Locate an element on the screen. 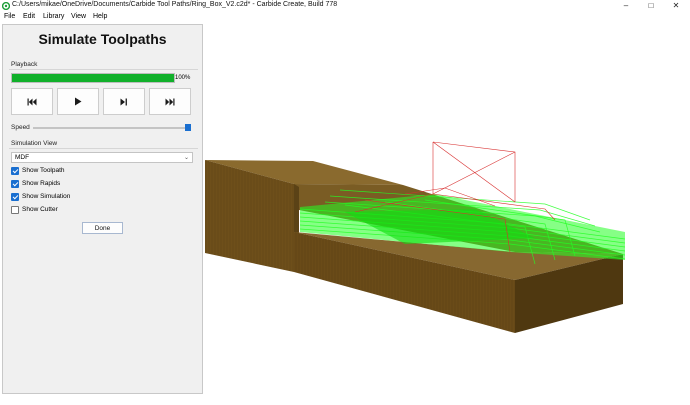  speed-slider-thumb is located at coordinates (188, 127).